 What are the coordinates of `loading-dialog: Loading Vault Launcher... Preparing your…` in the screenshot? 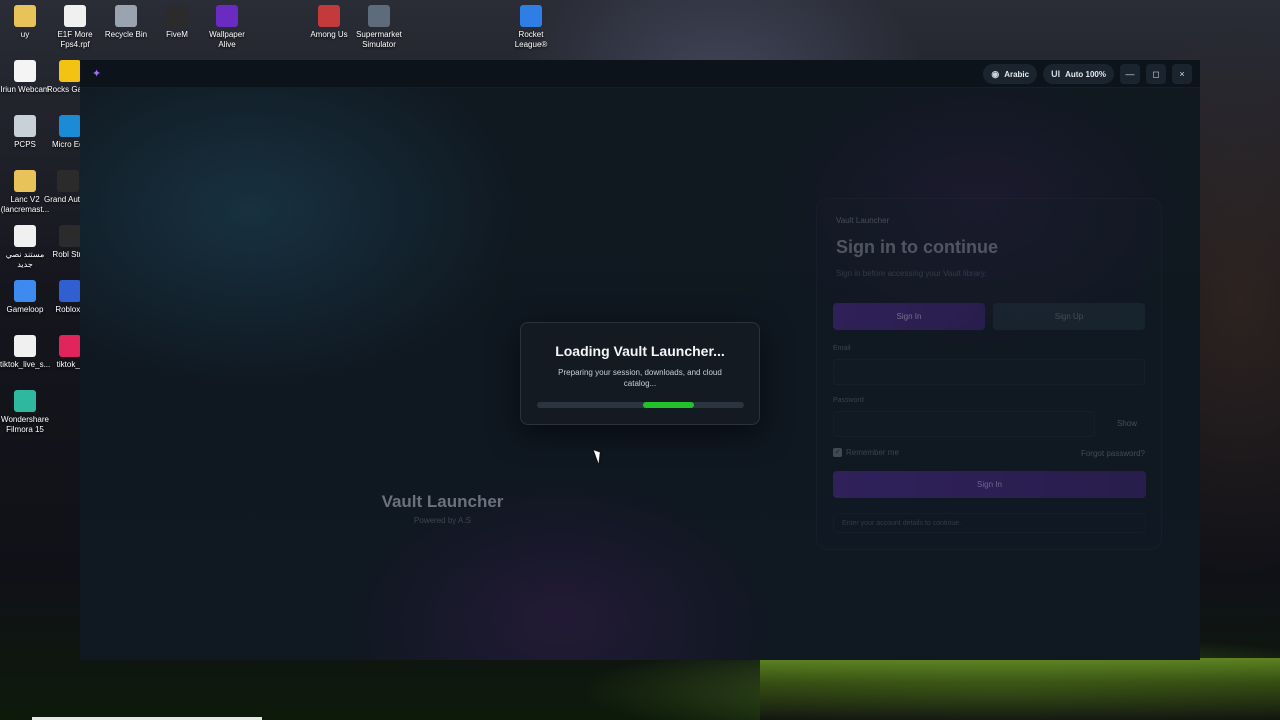 It's located at (640, 373).